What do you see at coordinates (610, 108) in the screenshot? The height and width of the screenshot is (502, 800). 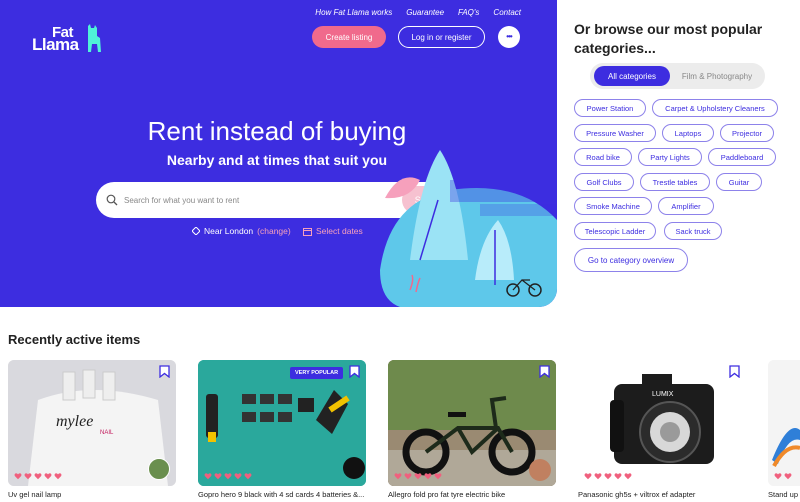 I see `category-chip: Power Station` at bounding box center [610, 108].